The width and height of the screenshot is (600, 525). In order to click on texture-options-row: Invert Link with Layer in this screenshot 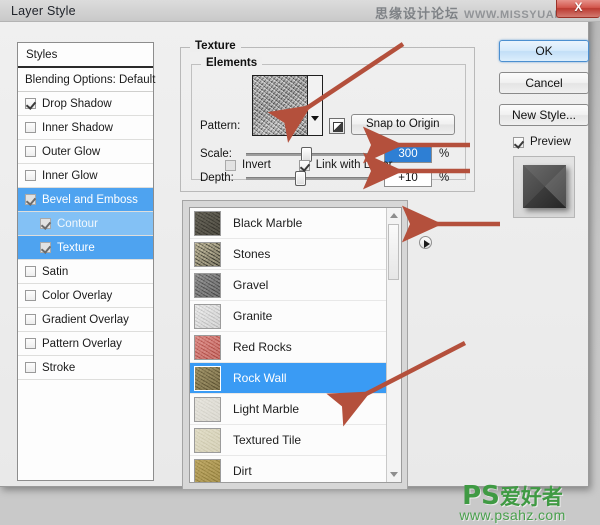, I will do `click(308, 165)`.